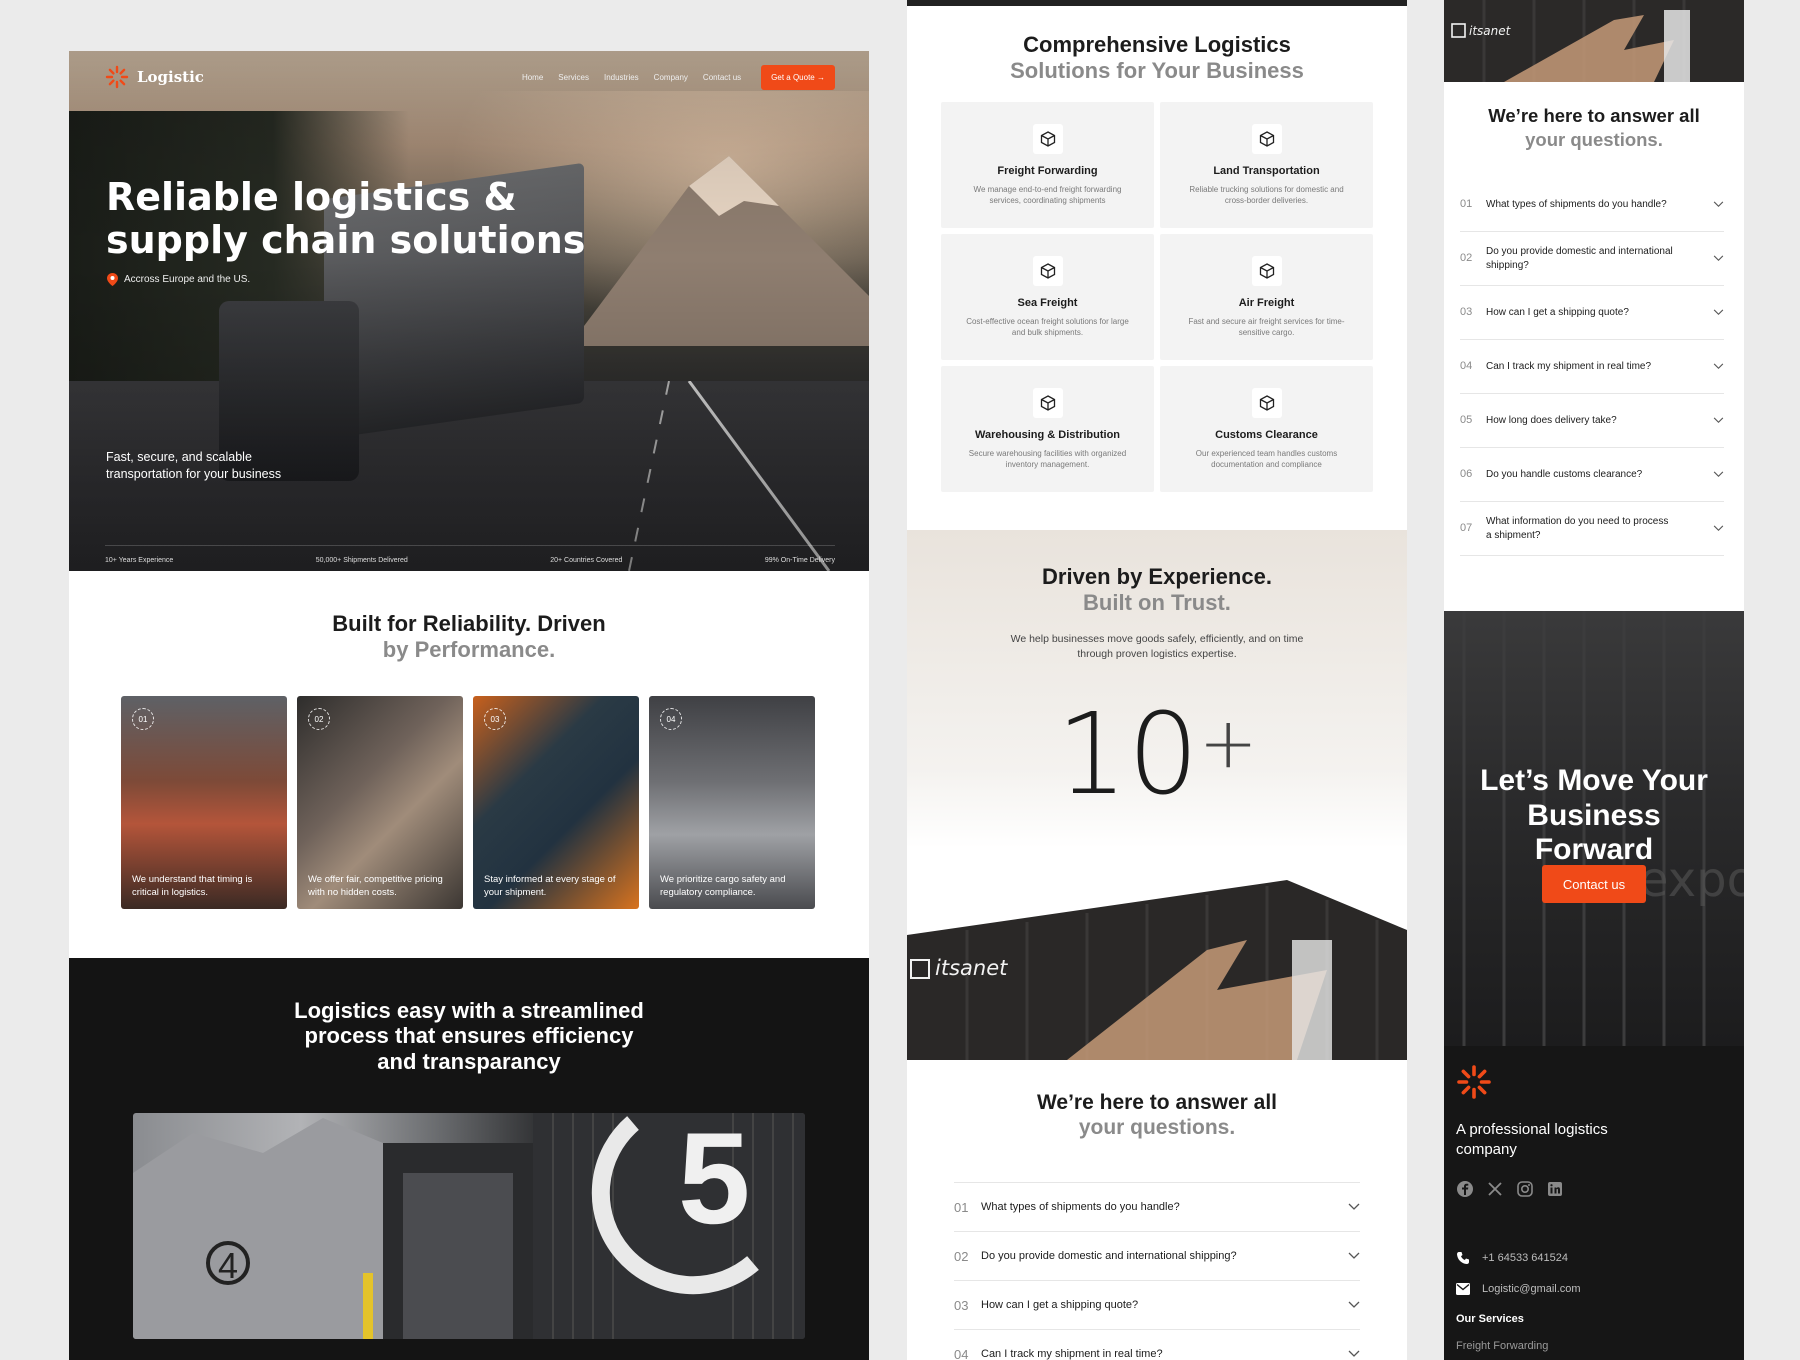 Image resolution: width=1800 pixels, height=1360 pixels. I want to click on service-name: Sea Freight, so click(1047, 303).